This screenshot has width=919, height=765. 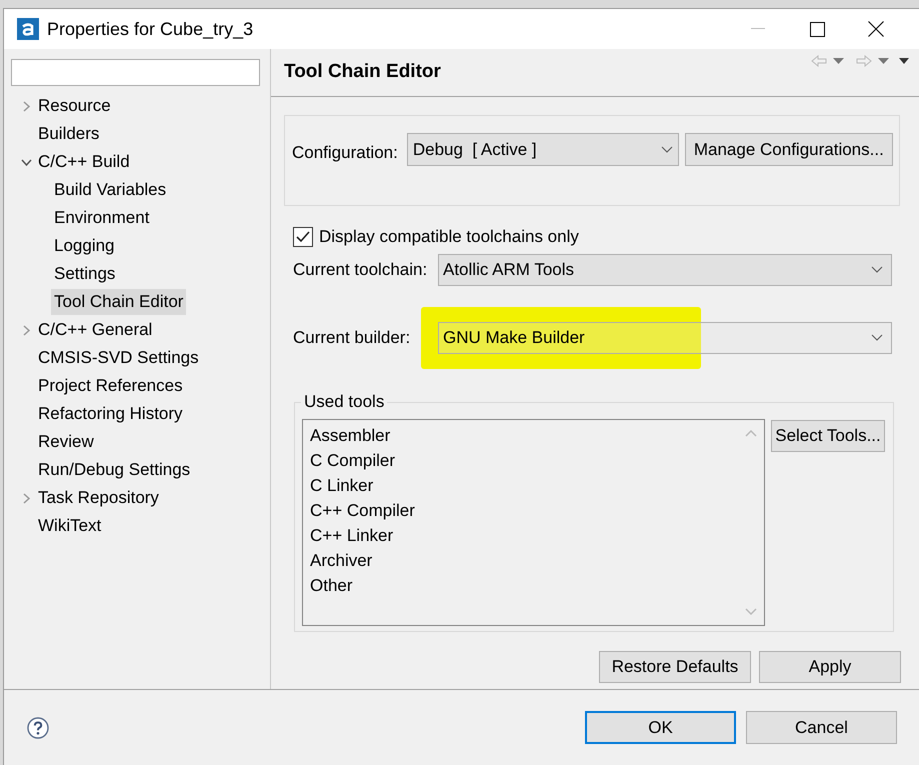 I want to click on apply-button: Apply, so click(x=830, y=666).